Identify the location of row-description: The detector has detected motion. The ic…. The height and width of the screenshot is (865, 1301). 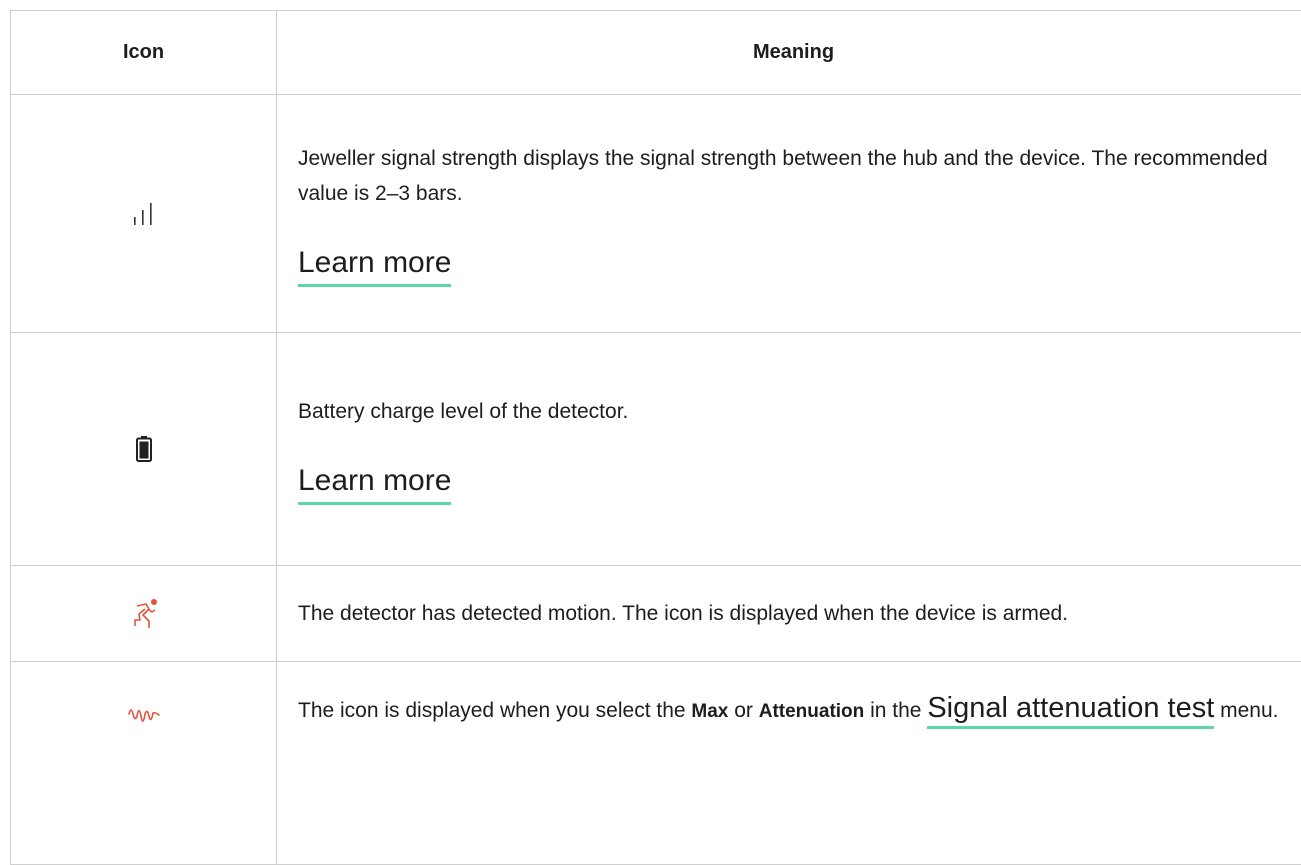
(794, 613).